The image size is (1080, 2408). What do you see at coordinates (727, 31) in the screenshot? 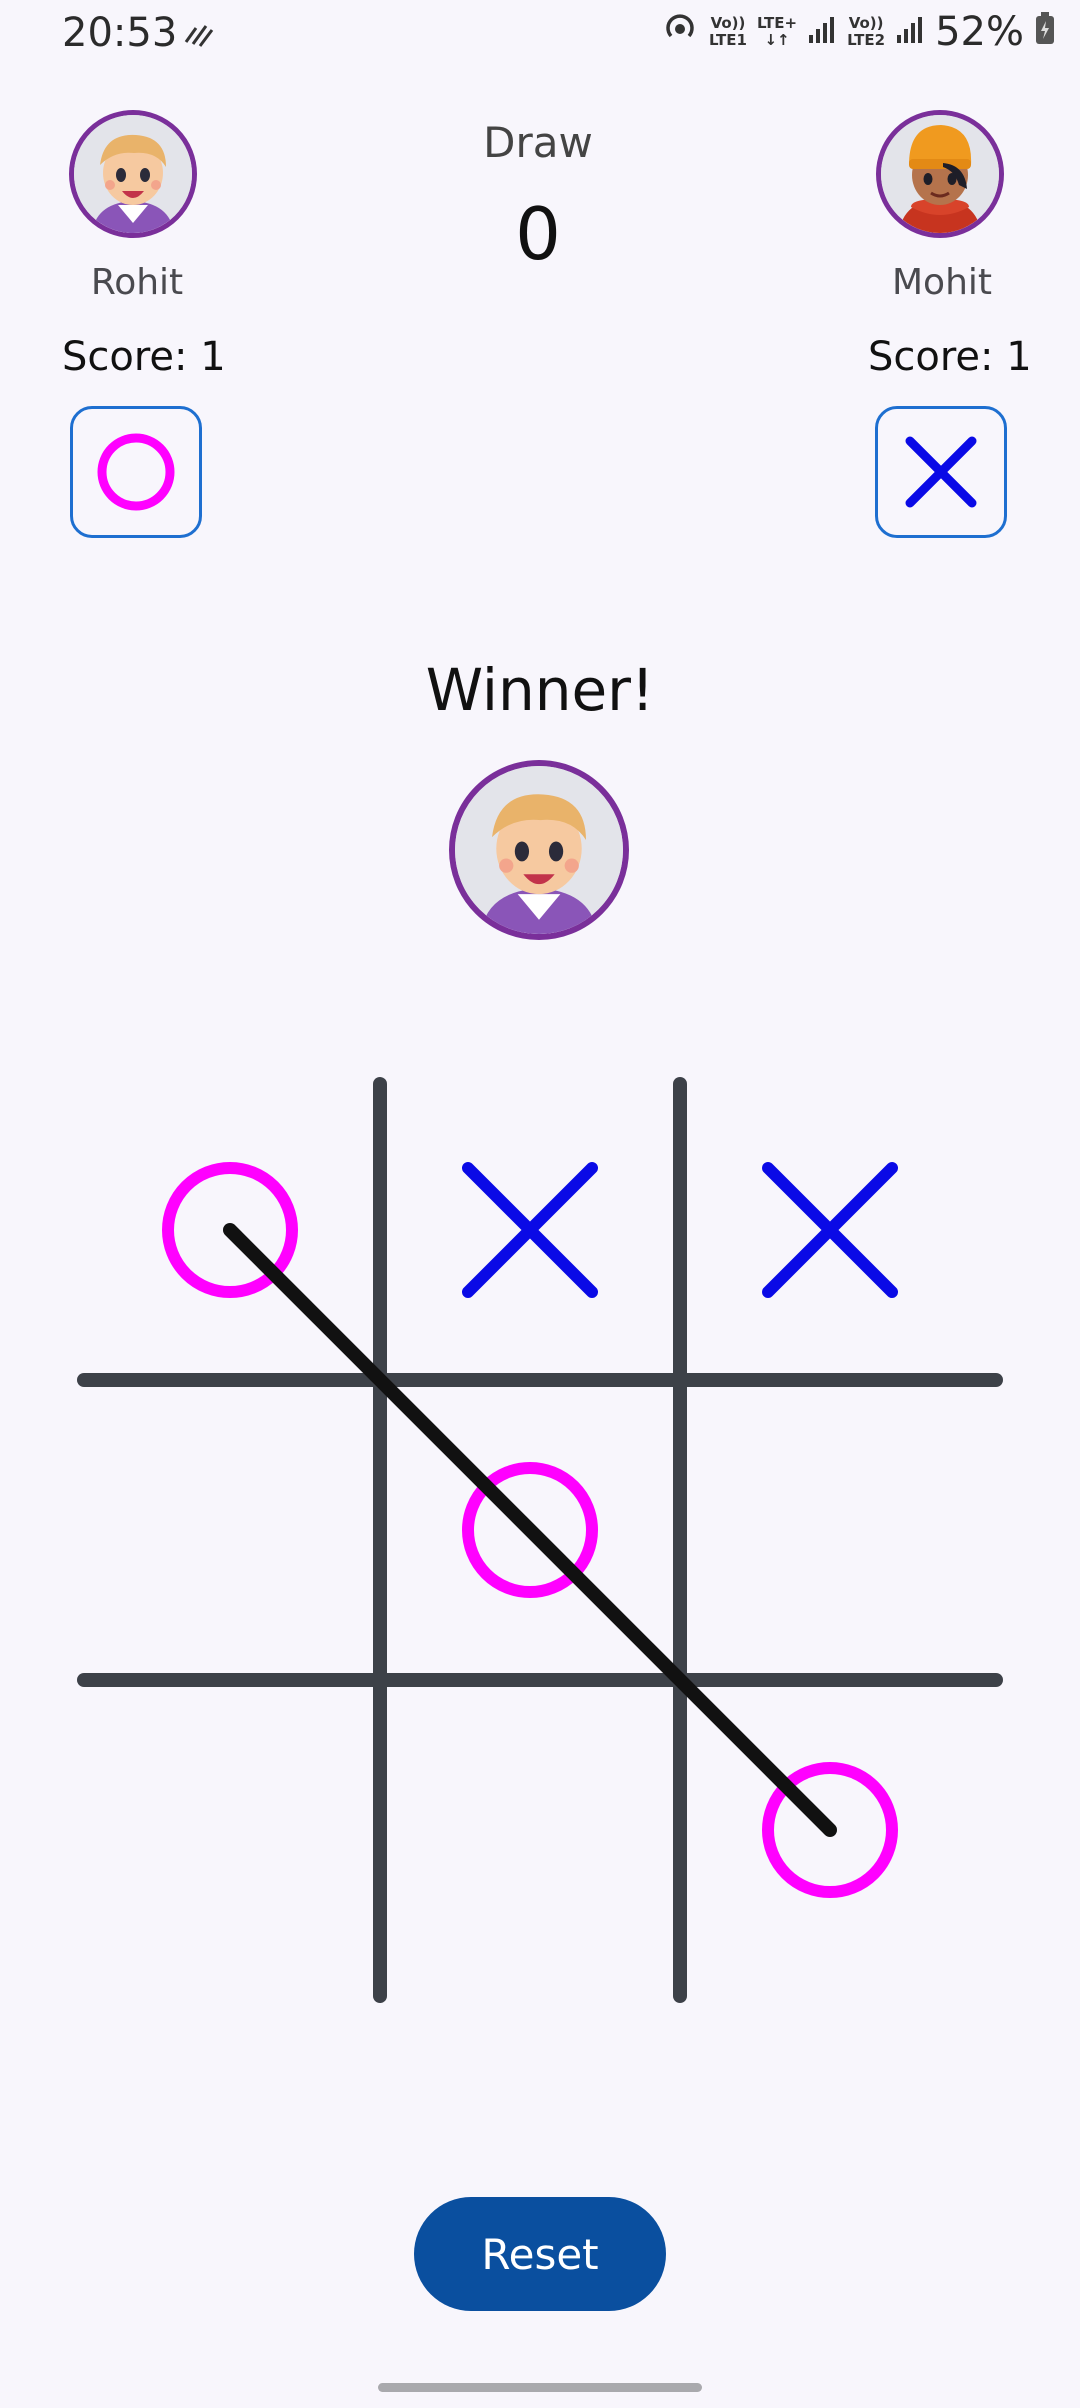
I see `network-1: Vo)) LTE1` at bounding box center [727, 31].